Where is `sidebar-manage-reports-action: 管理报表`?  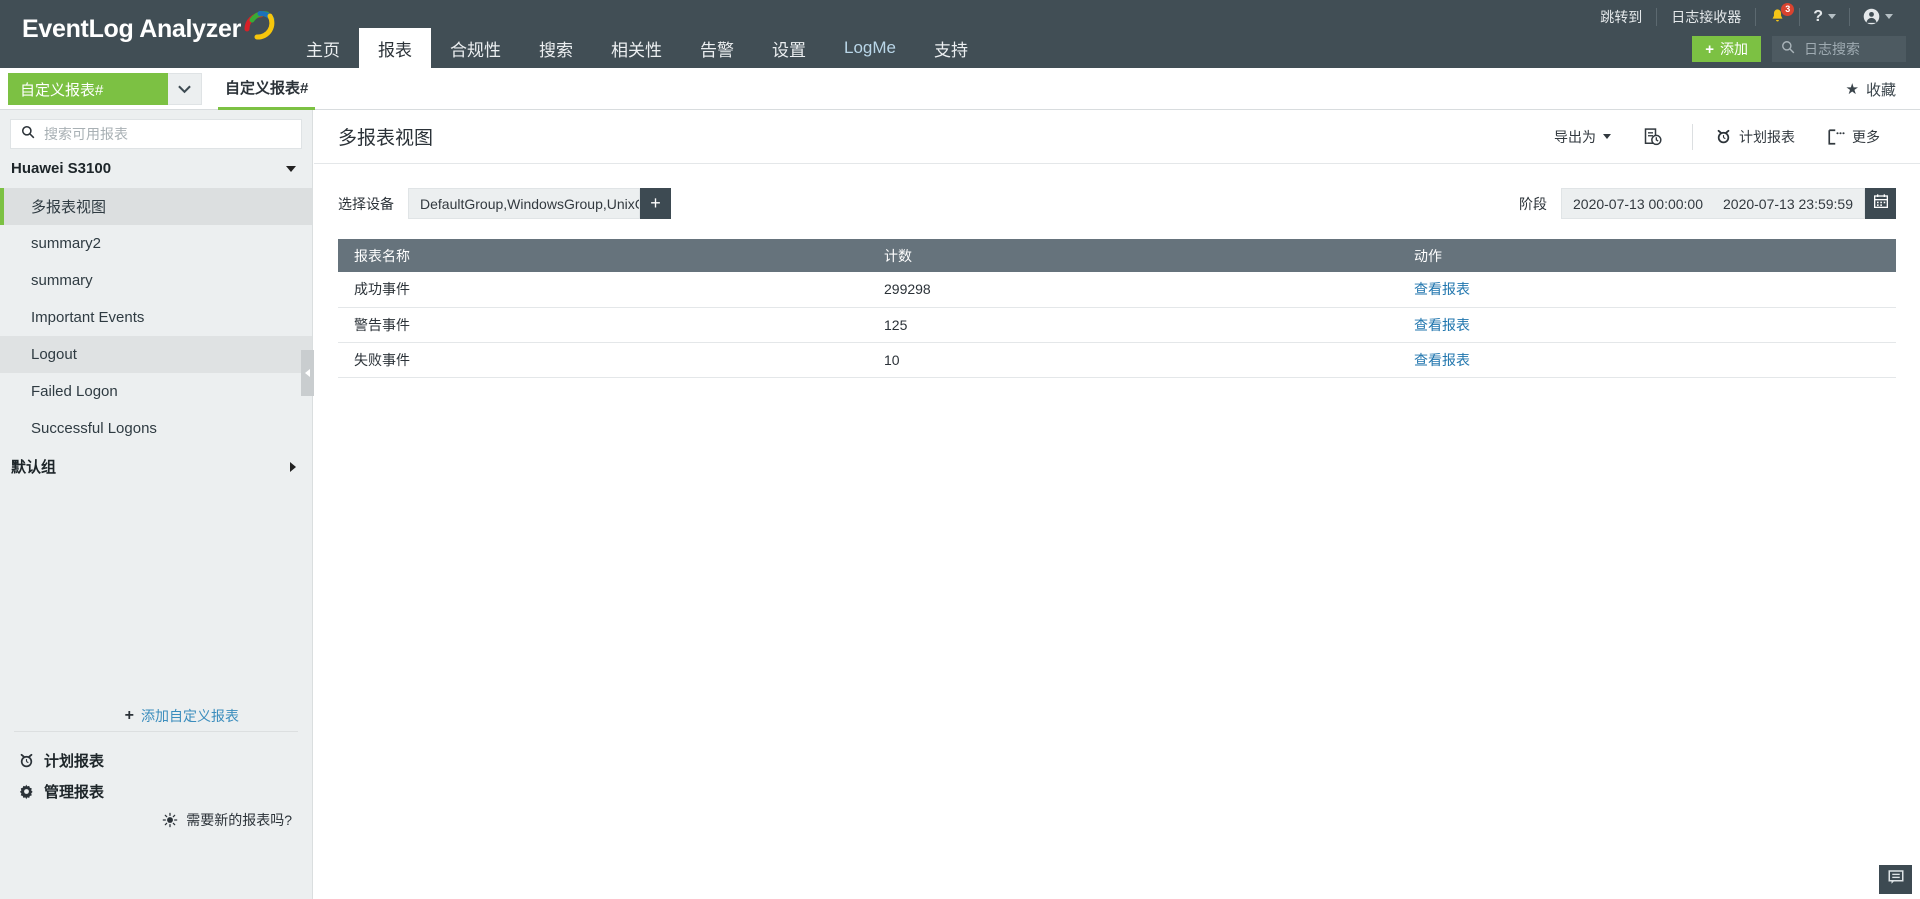 sidebar-manage-reports-action: 管理报表 is located at coordinates (61, 791).